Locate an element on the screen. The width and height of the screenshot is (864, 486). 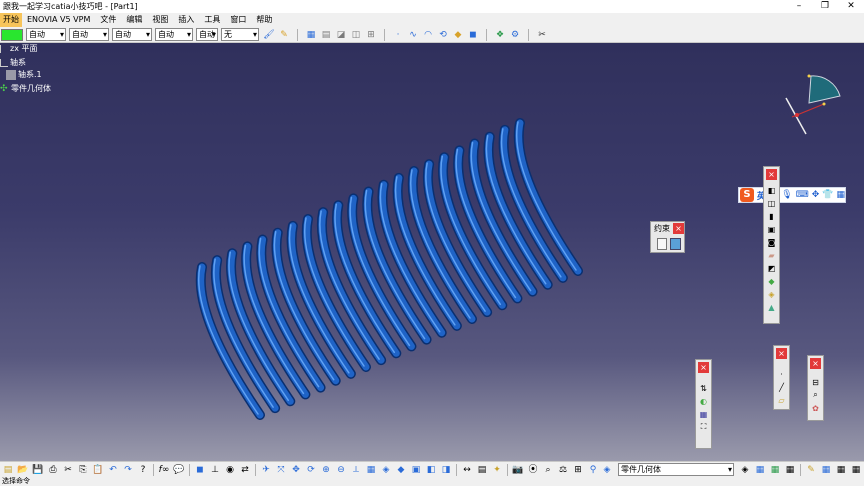
pad-icon: ◧ is located at coordinates (771, 190).